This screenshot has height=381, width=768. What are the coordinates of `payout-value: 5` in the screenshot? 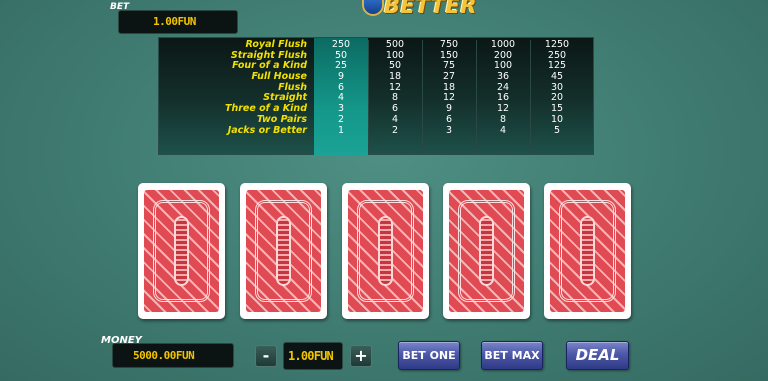 It's located at (557, 130).